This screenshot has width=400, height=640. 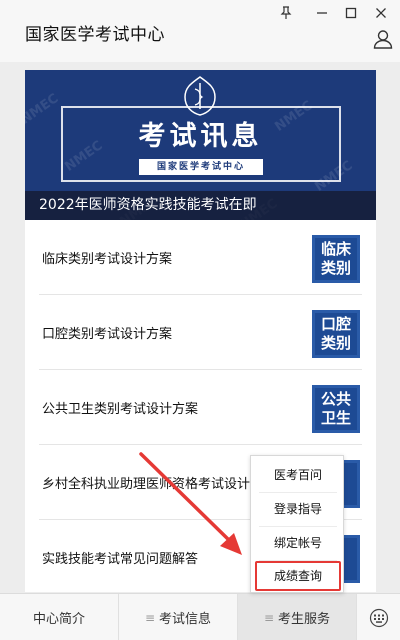 What do you see at coordinates (304, 619) in the screenshot?
I see `tab-label: 考生服务` at bounding box center [304, 619].